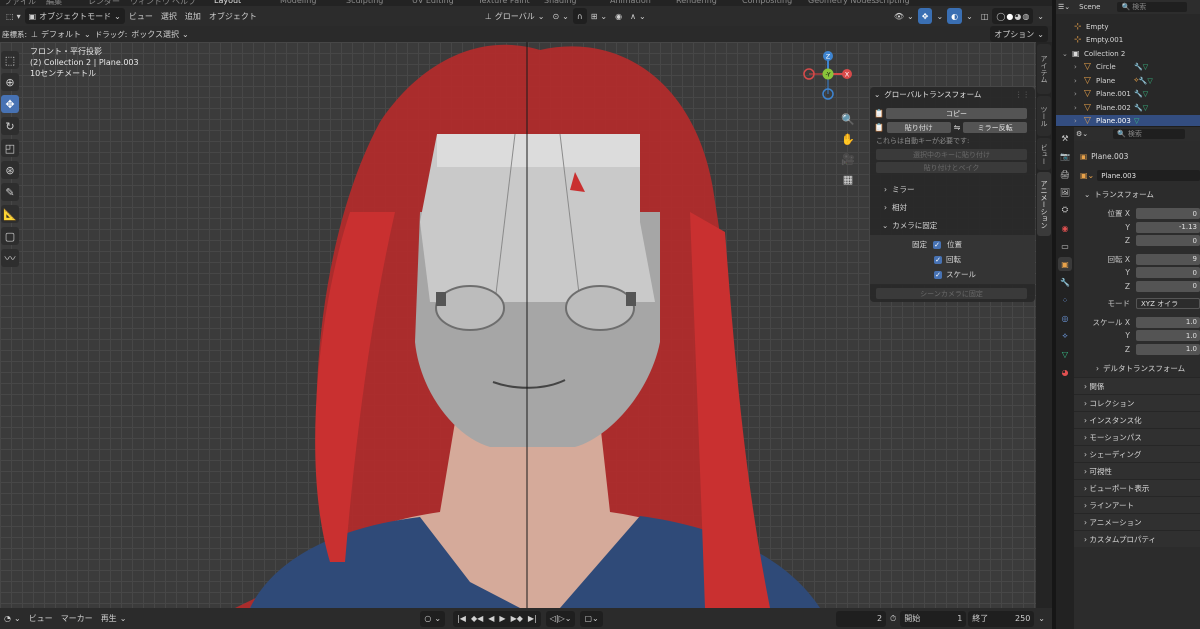 This screenshot has width=1200, height=629. What do you see at coordinates (830, 77) in the screenshot?
I see `navigation-gizmo: Z X -Y` at bounding box center [830, 77].